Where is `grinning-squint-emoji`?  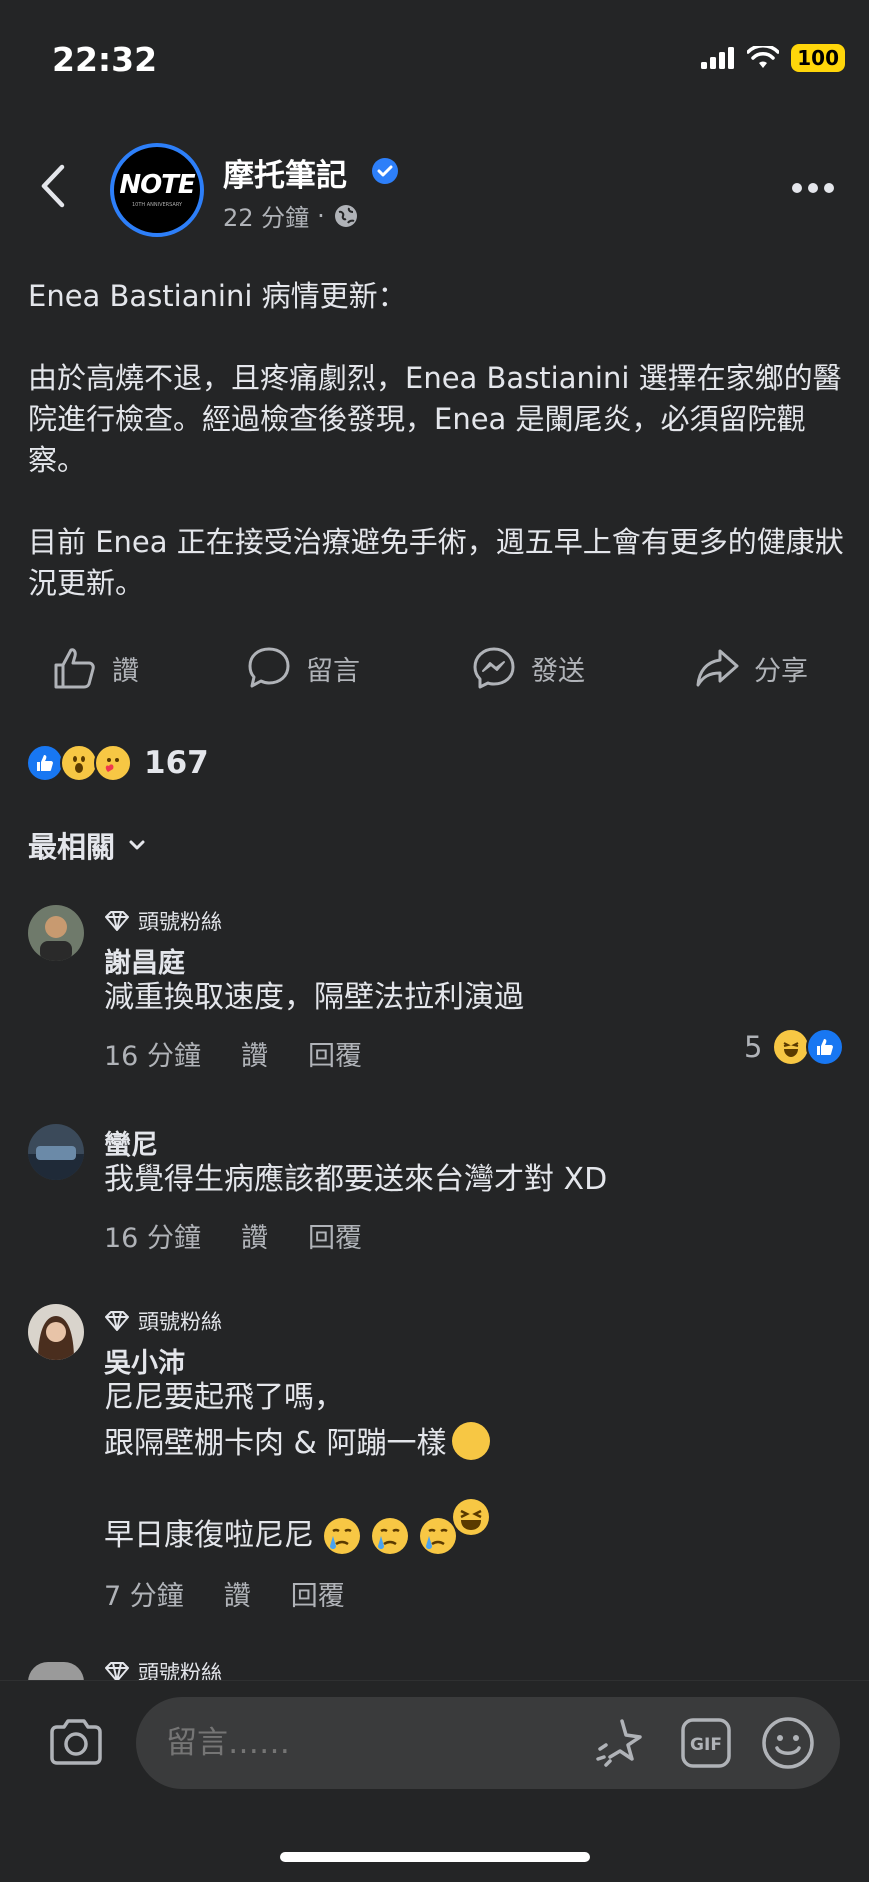 grinning-squint-emoji is located at coordinates (471, 1478).